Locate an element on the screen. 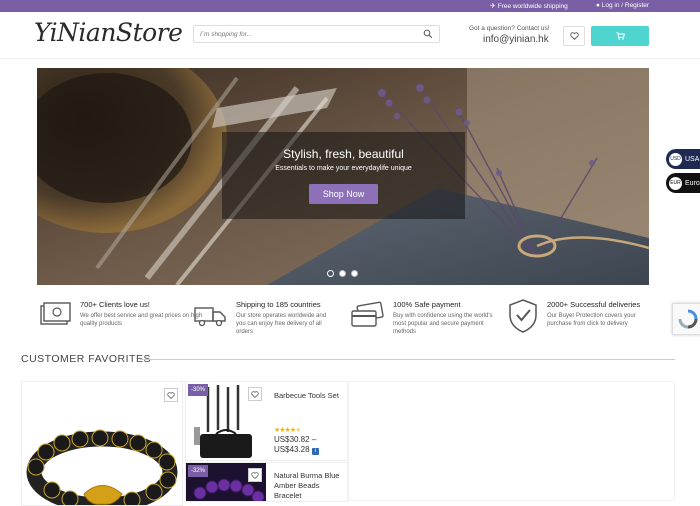 This screenshot has height=506, width=700. price-dash: – is located at coordinates (314, 439).